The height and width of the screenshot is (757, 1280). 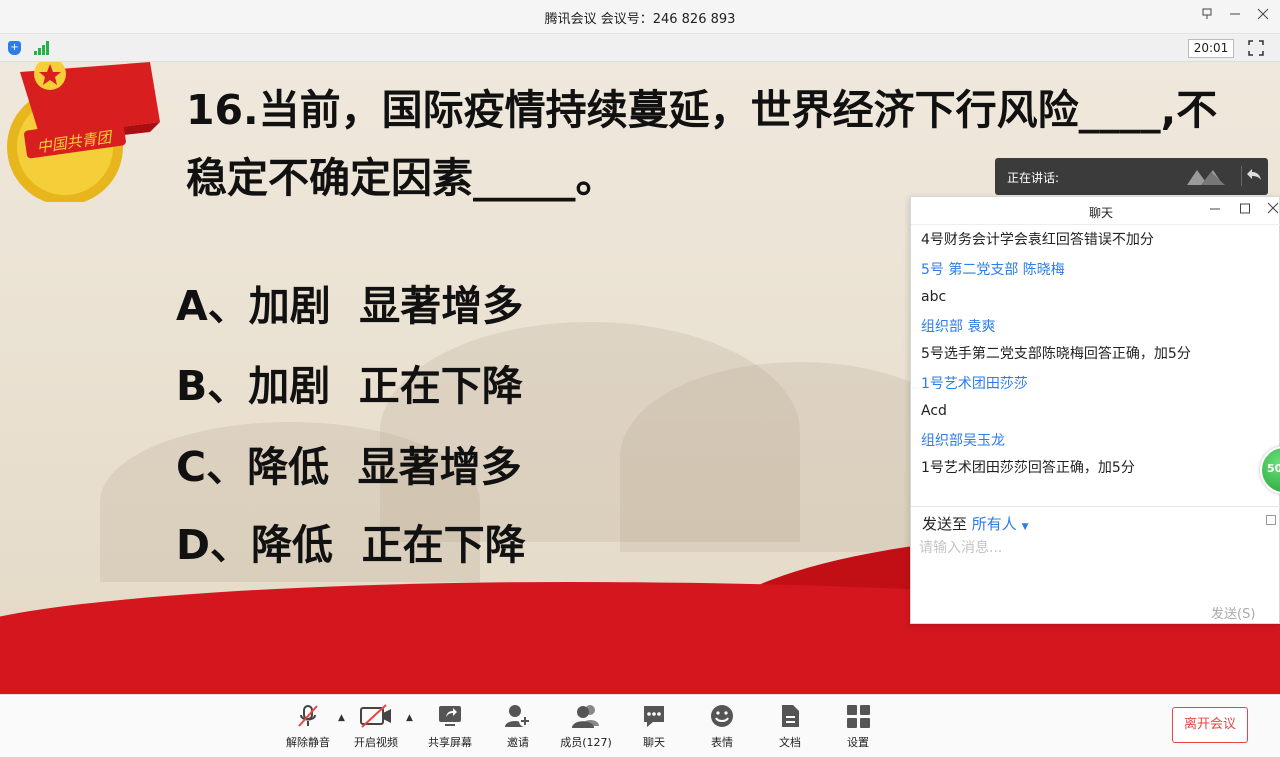 What do you see at coordinates (450, 742) in the screenshot?
I see `share-screen-label: 共享屏幕` at bounding box center [450, 742].